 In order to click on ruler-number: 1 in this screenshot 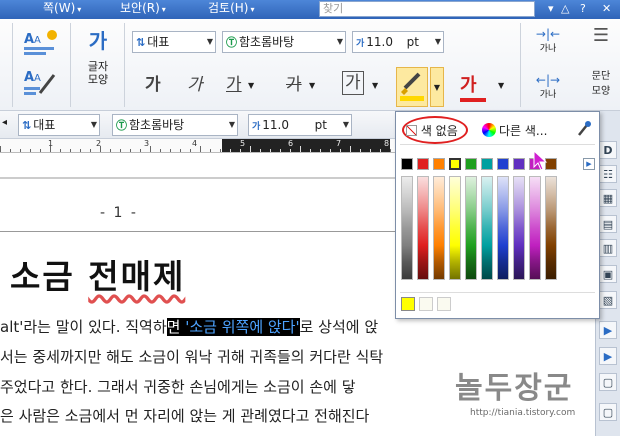, I will do `click(51, 143)`.